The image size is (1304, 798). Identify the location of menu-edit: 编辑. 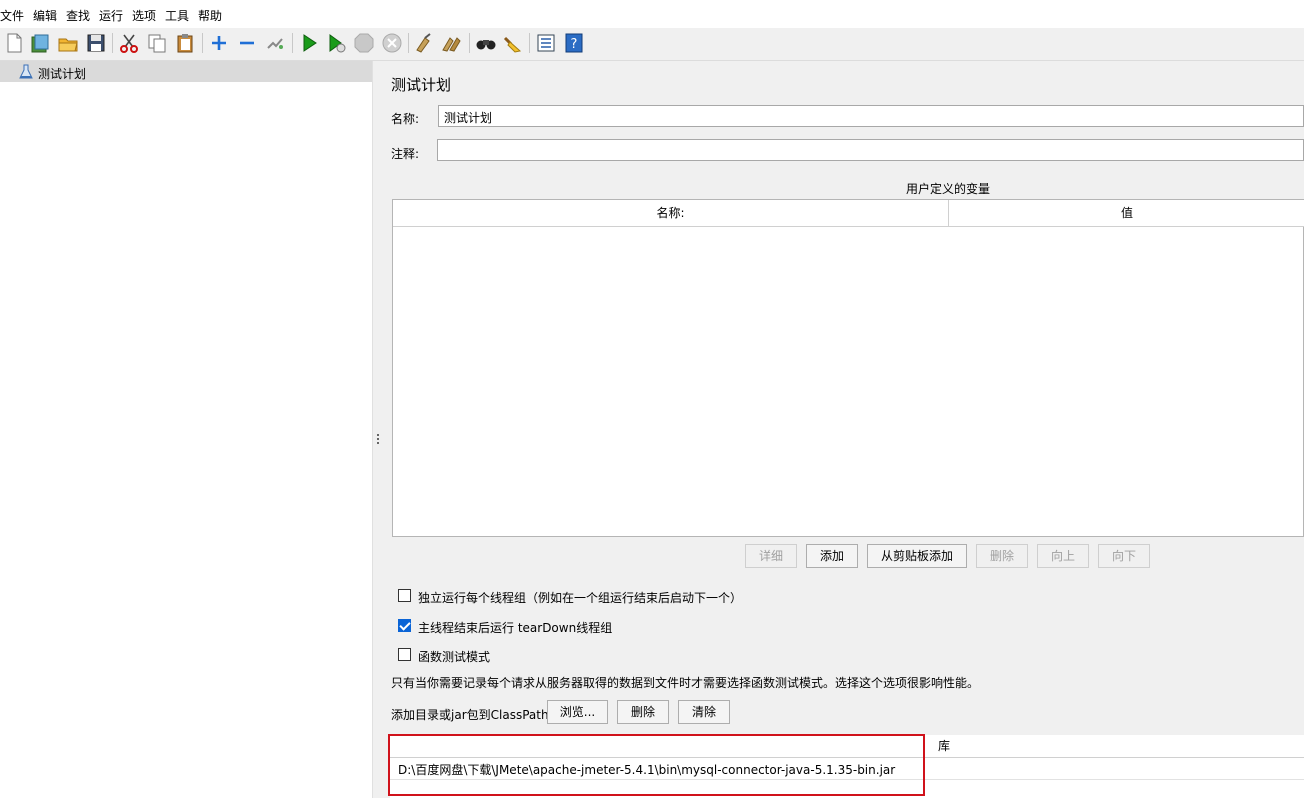
(45, 15).